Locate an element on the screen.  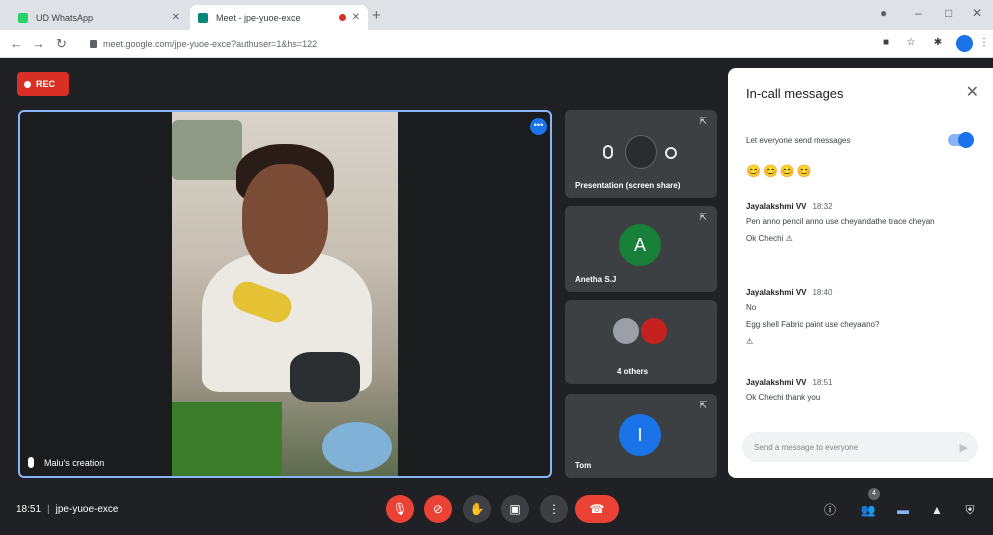
participant-tile-tom: ⇱ I Tom is located at coordinates (641, 436).